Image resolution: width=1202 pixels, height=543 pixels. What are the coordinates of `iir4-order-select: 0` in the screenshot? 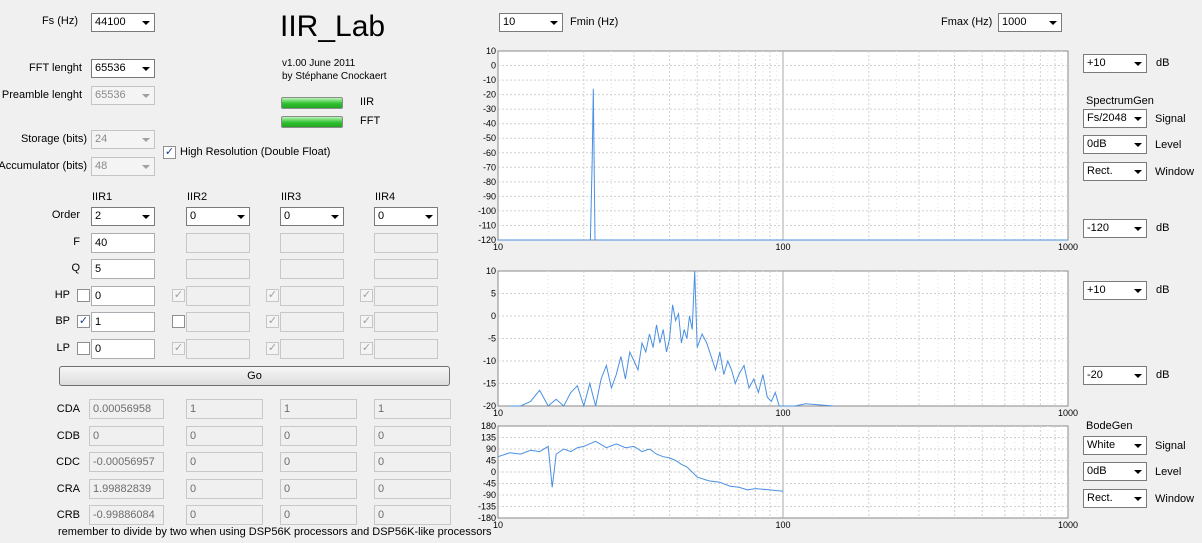 It's located at (406, 216).